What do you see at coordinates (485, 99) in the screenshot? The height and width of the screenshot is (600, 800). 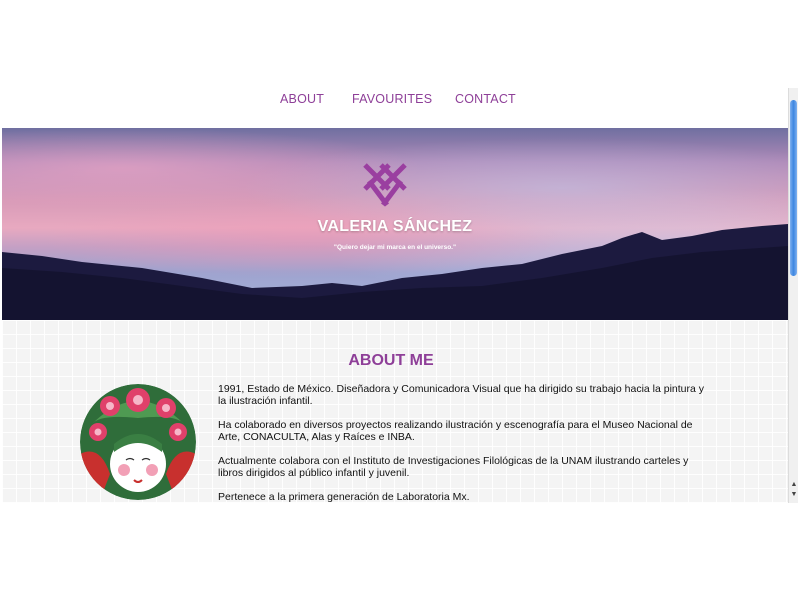 I see `nav-contact-link: CONTACT` at bounding box center [485, 99].